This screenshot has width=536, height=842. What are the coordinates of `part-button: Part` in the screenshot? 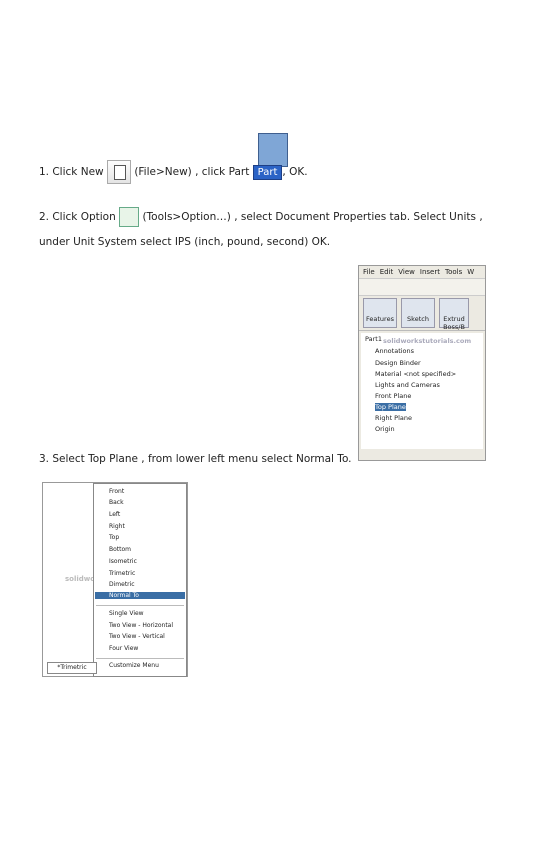 It's located at (267, 172).